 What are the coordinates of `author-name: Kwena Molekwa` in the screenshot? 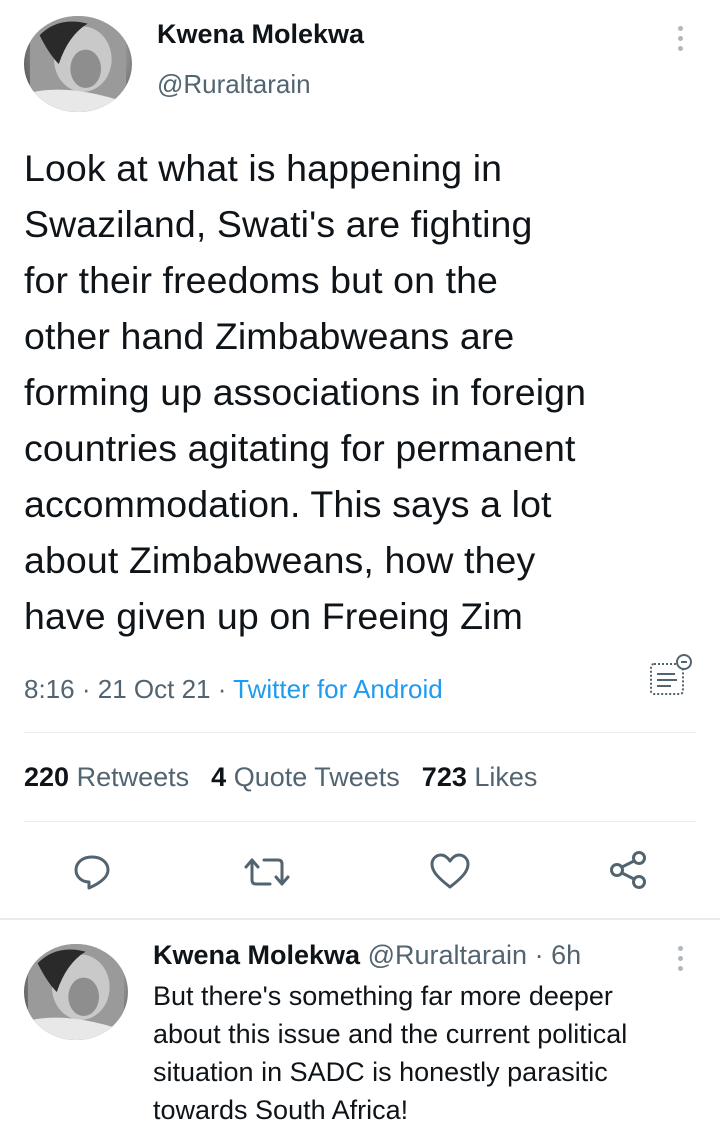 It's located at (260, 34).